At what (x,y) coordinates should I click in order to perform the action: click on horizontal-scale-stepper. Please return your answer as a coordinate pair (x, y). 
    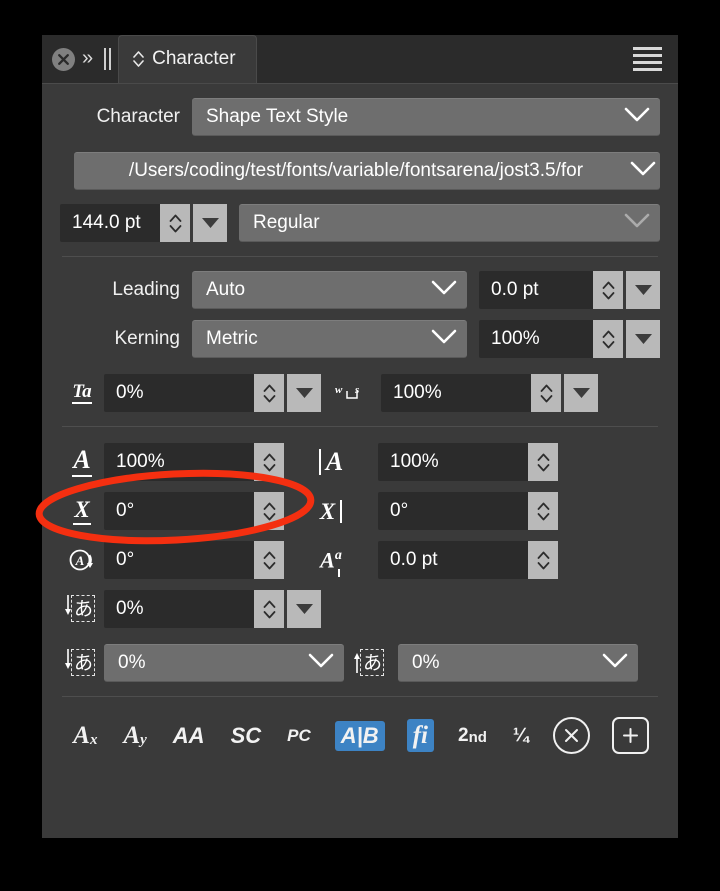
    Looking at the image, I should click on (269, 462).